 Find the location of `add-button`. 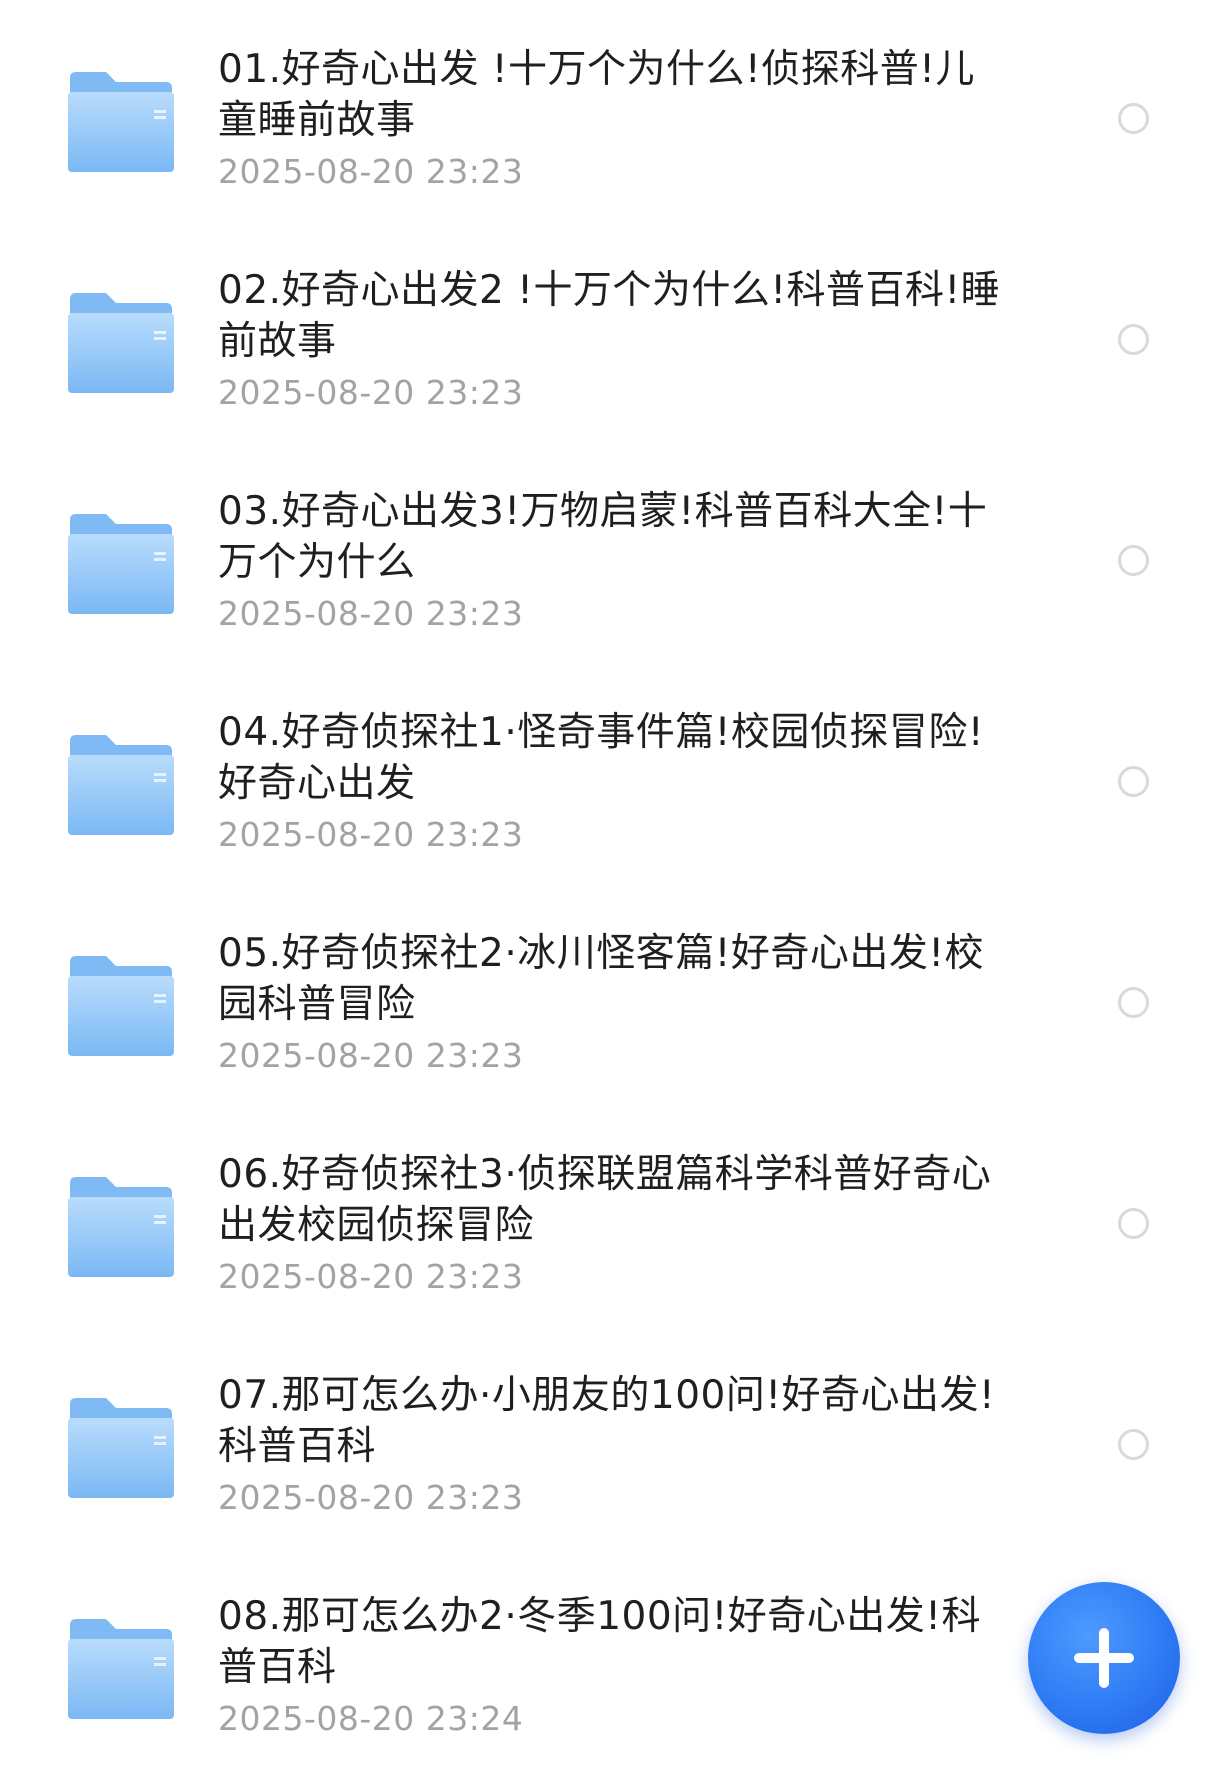

add-button is located at coordinates (1104, 1658).